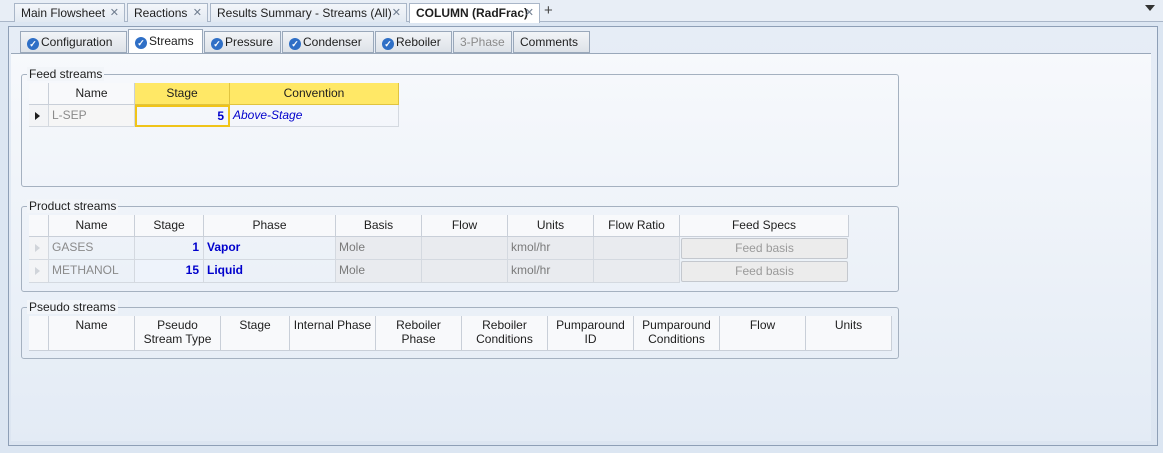 This screenshot has height=453, width=1163. I want to click on tab-label: Streams, so click(171, 41).